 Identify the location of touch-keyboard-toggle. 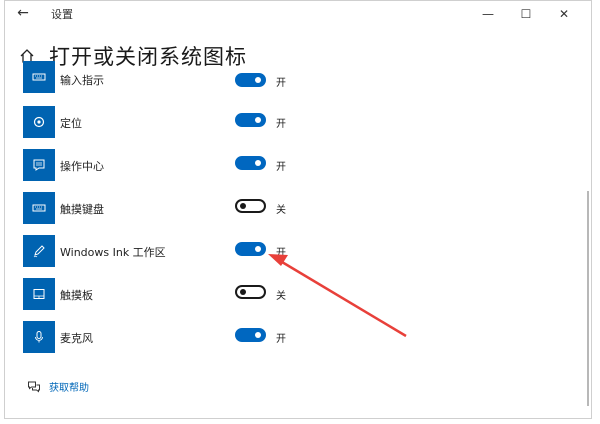
(250, 206).